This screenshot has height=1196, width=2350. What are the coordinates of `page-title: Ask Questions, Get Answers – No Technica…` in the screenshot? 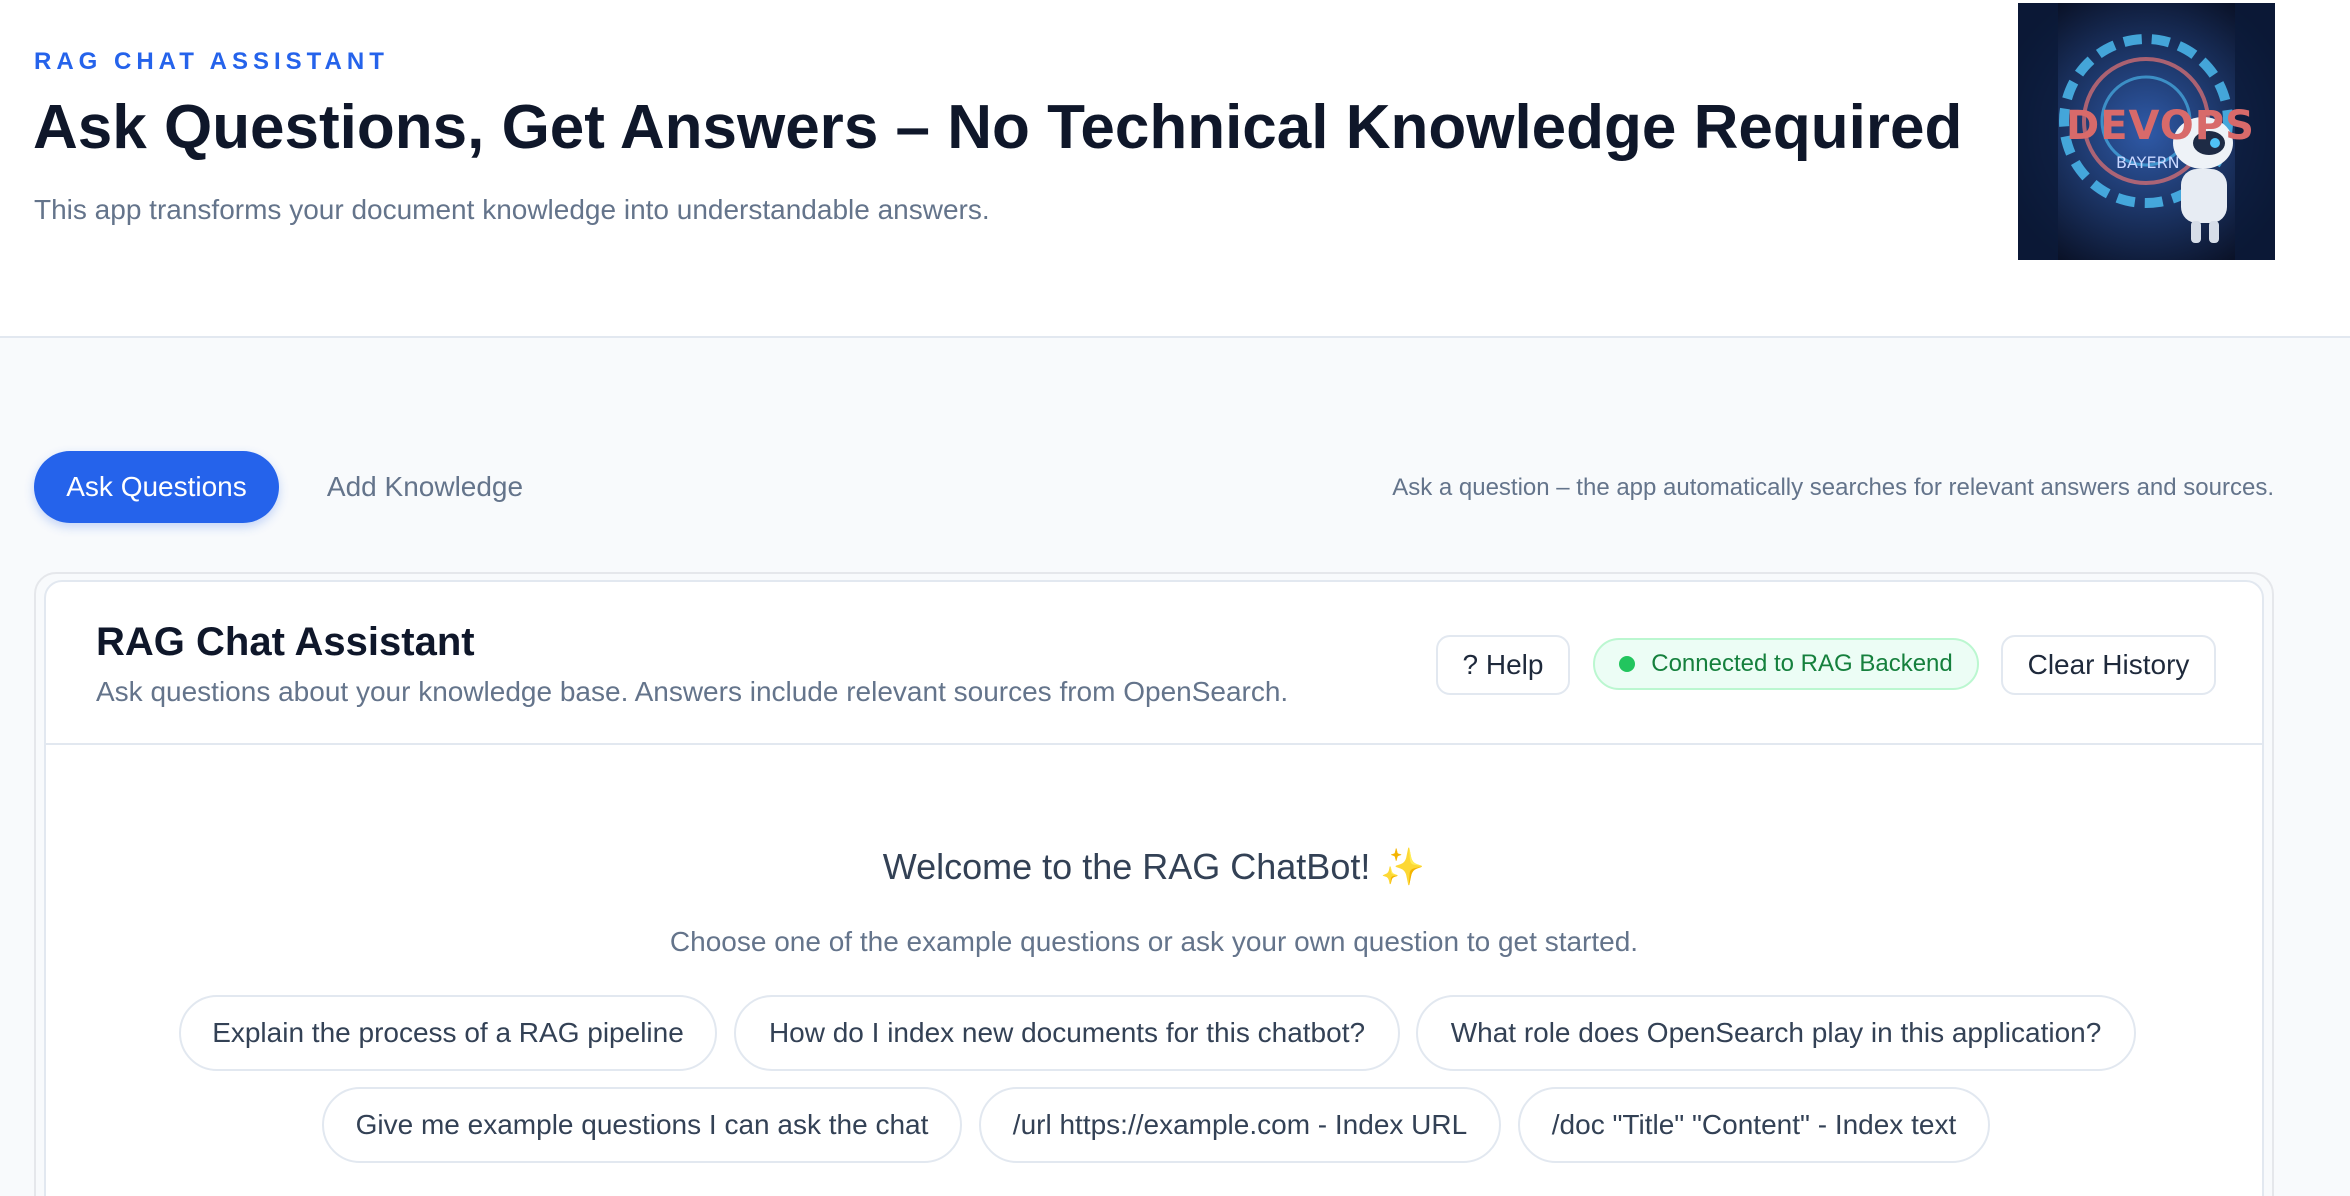 It's located at (998, 127).